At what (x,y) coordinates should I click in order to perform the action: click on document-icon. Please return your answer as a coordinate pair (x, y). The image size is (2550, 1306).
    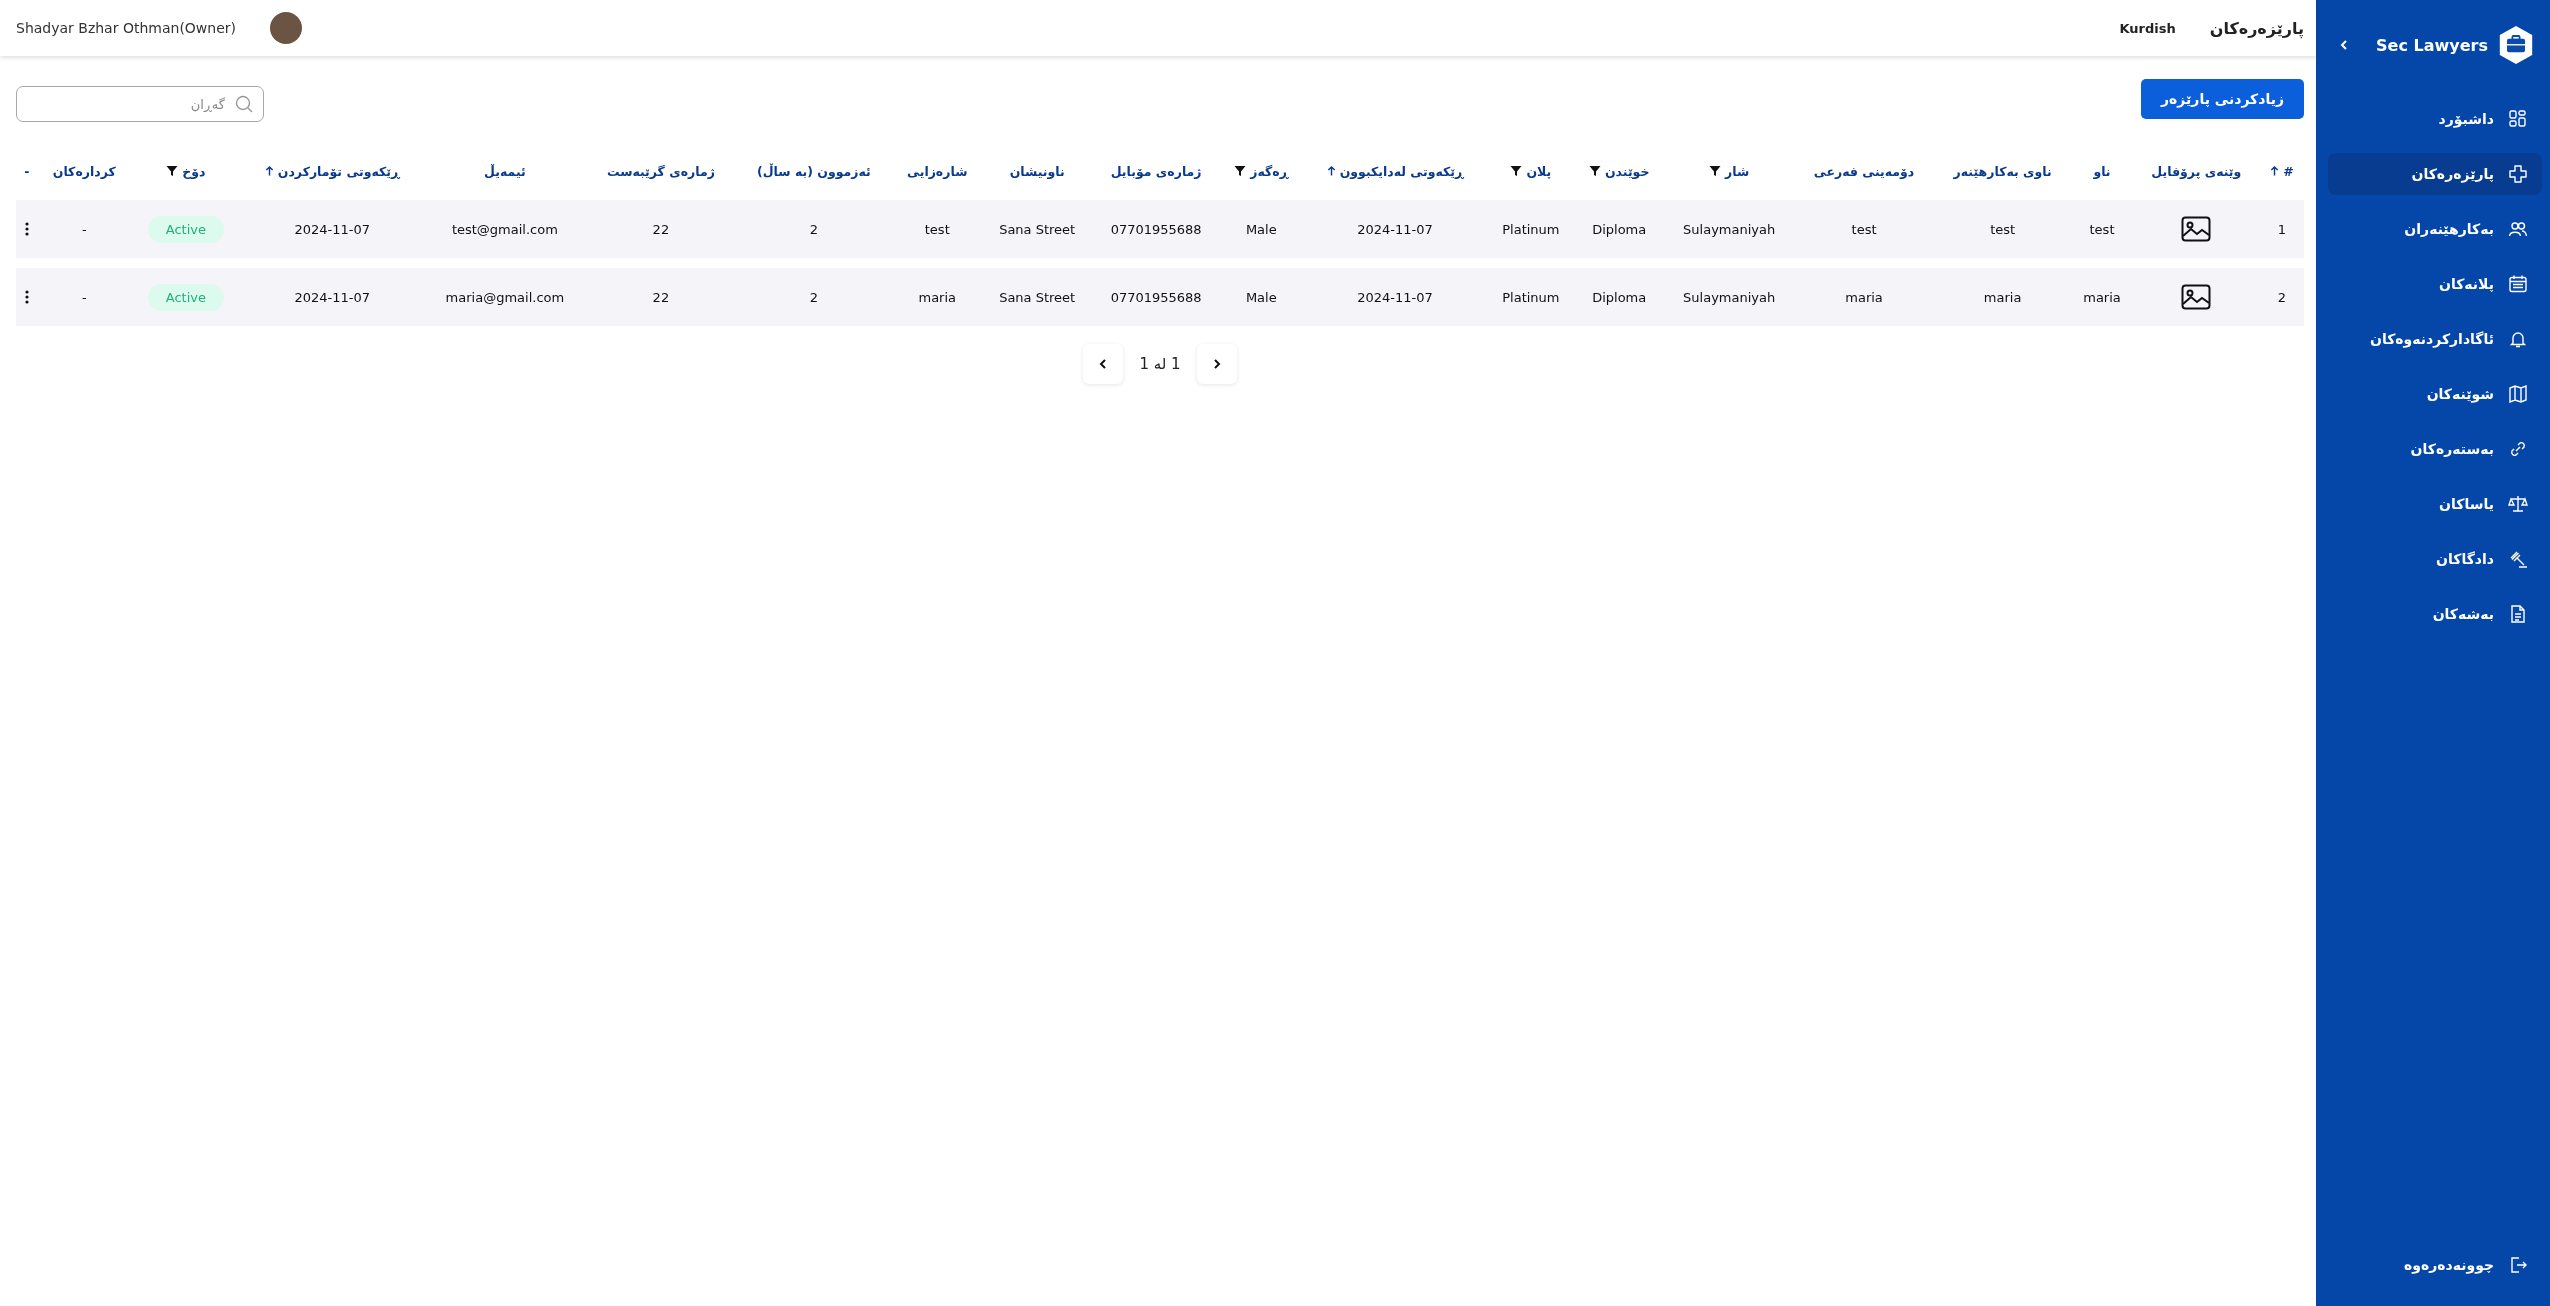
    Looking at the image, I should click on (2518, 614).